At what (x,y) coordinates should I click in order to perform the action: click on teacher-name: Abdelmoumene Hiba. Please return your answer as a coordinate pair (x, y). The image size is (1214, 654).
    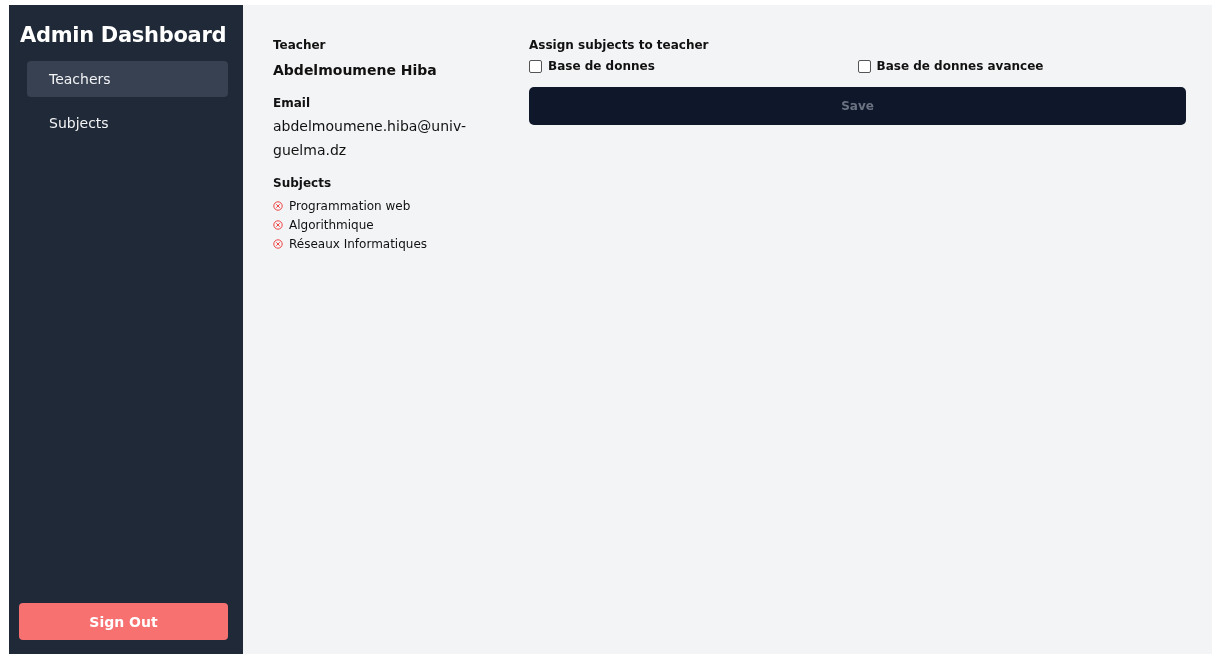
    Looking at the image, I should click on (355, 70).